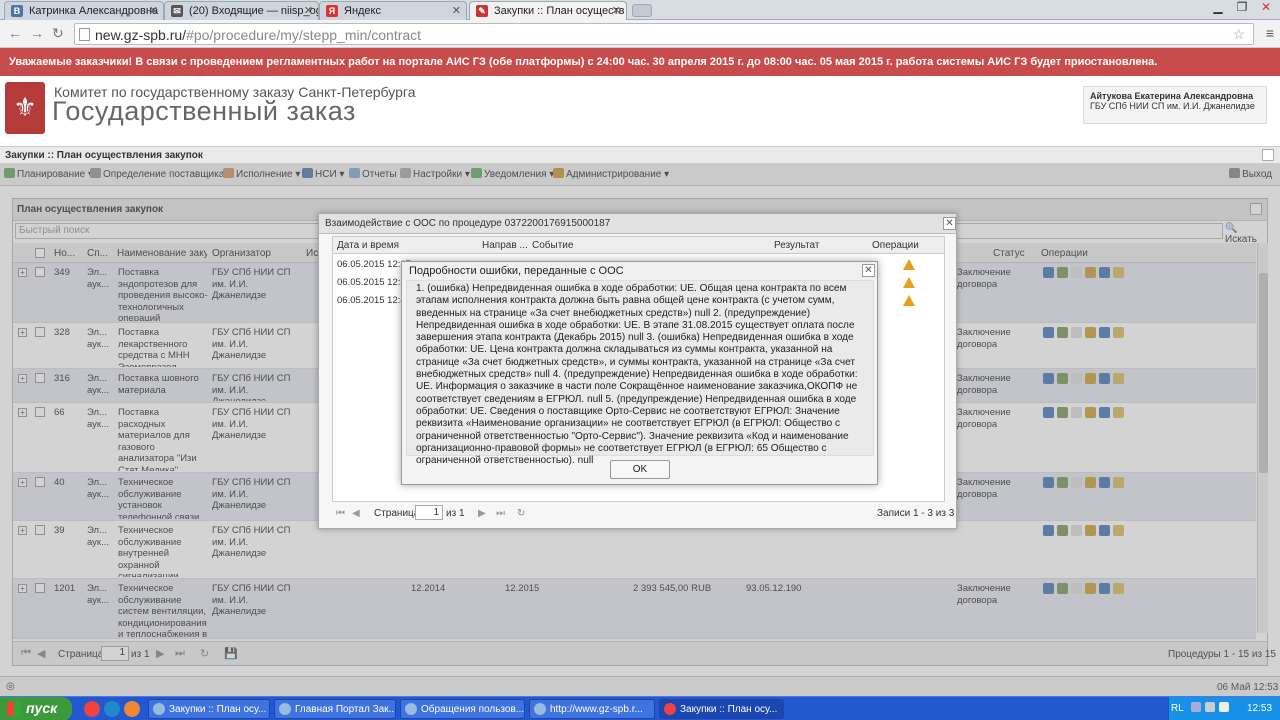 The height and width of the screenshot is (720, 1280). What do you see at coordinates (340, 513) in the screenshot?
I see `first-page-icon: ⏮` at bounding box center [340, 513].